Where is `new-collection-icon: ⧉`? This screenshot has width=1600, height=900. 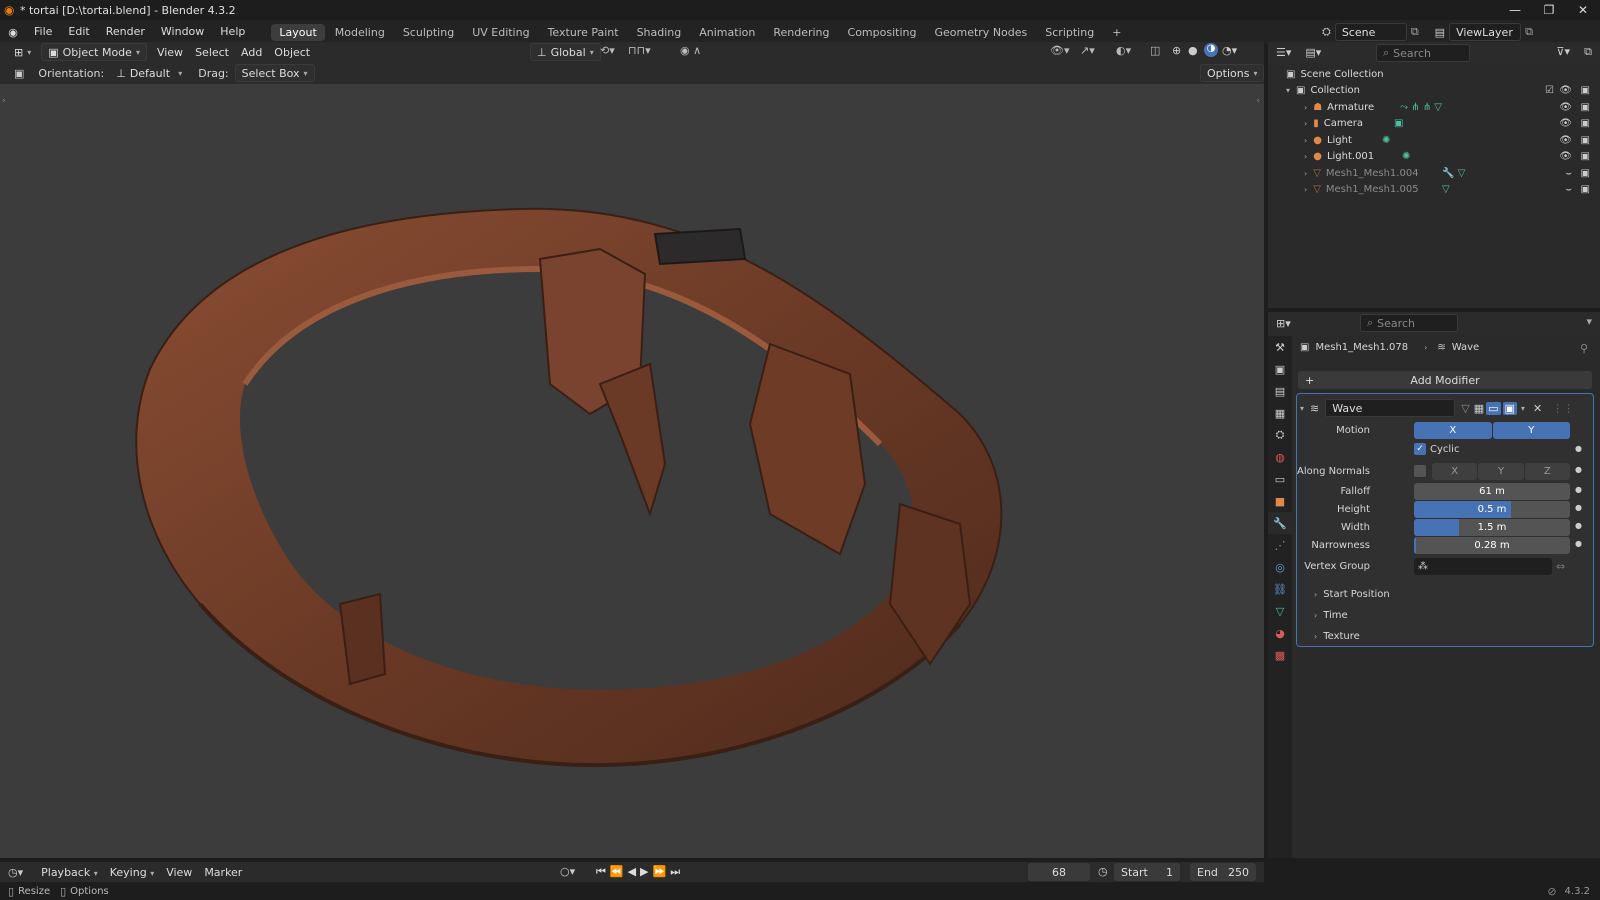 new-collection-icon: ⧉ is located at coordinates (1588, 52).